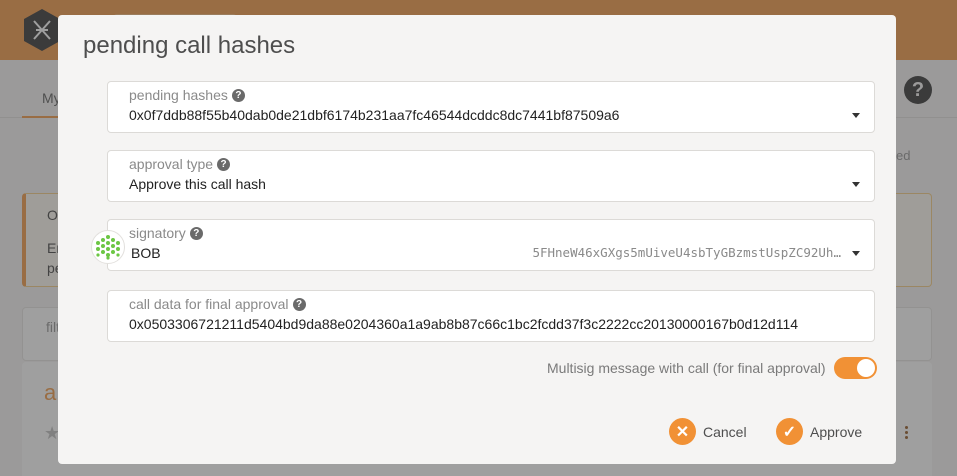 This screenshot has width=957, height=476. Describe the element at coordinates (197, 184) in the screenshot. I see `approval-type-value: Approve this call hash` at that location.